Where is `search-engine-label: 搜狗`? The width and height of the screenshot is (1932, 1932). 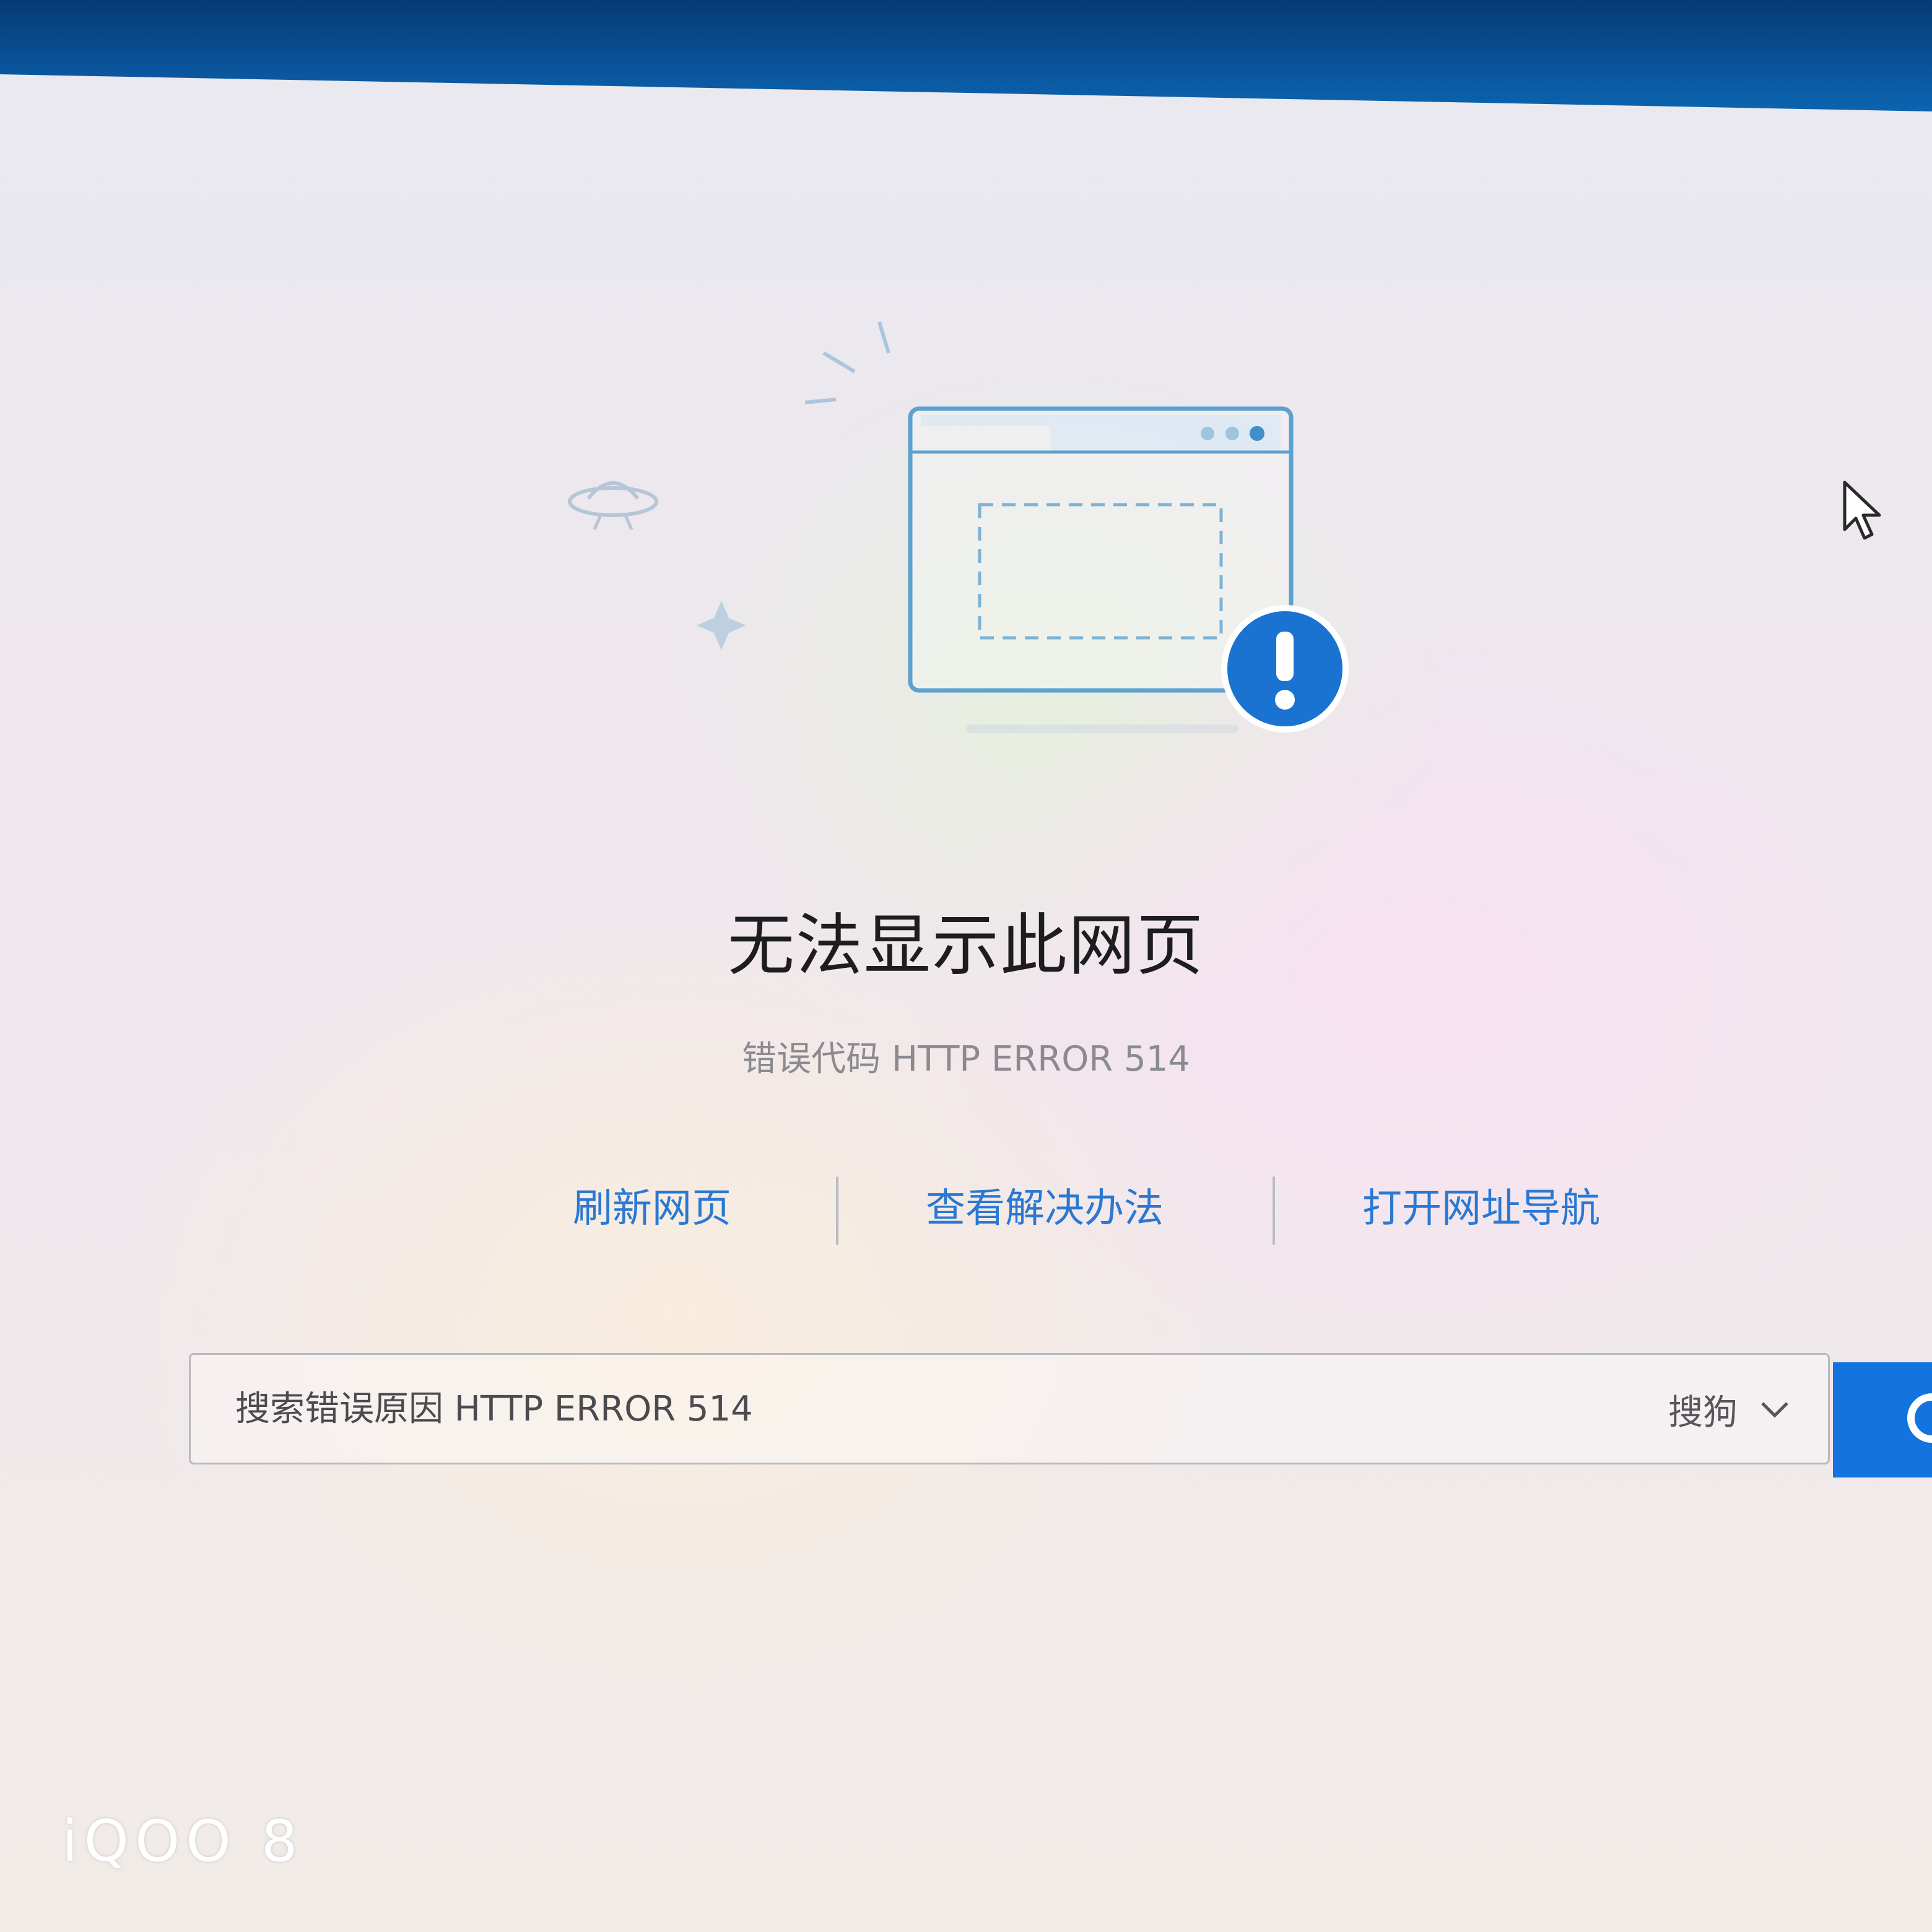 search-engine-label: 搜狗 is located at coordinates (1703, 1412).